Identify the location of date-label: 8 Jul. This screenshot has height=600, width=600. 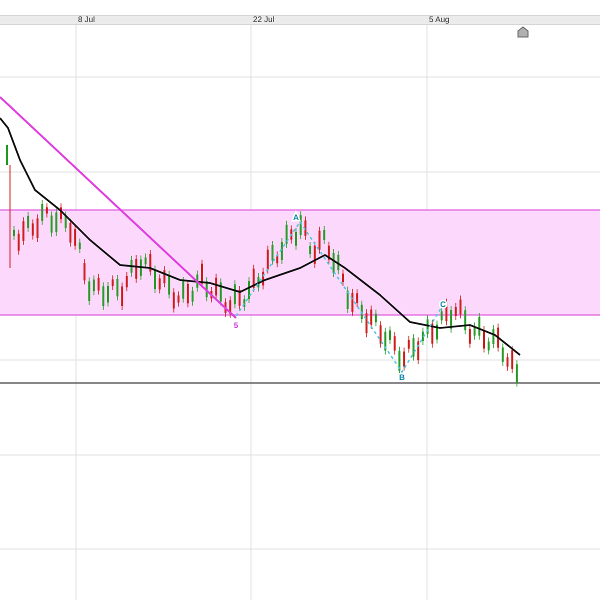
(86, 20).